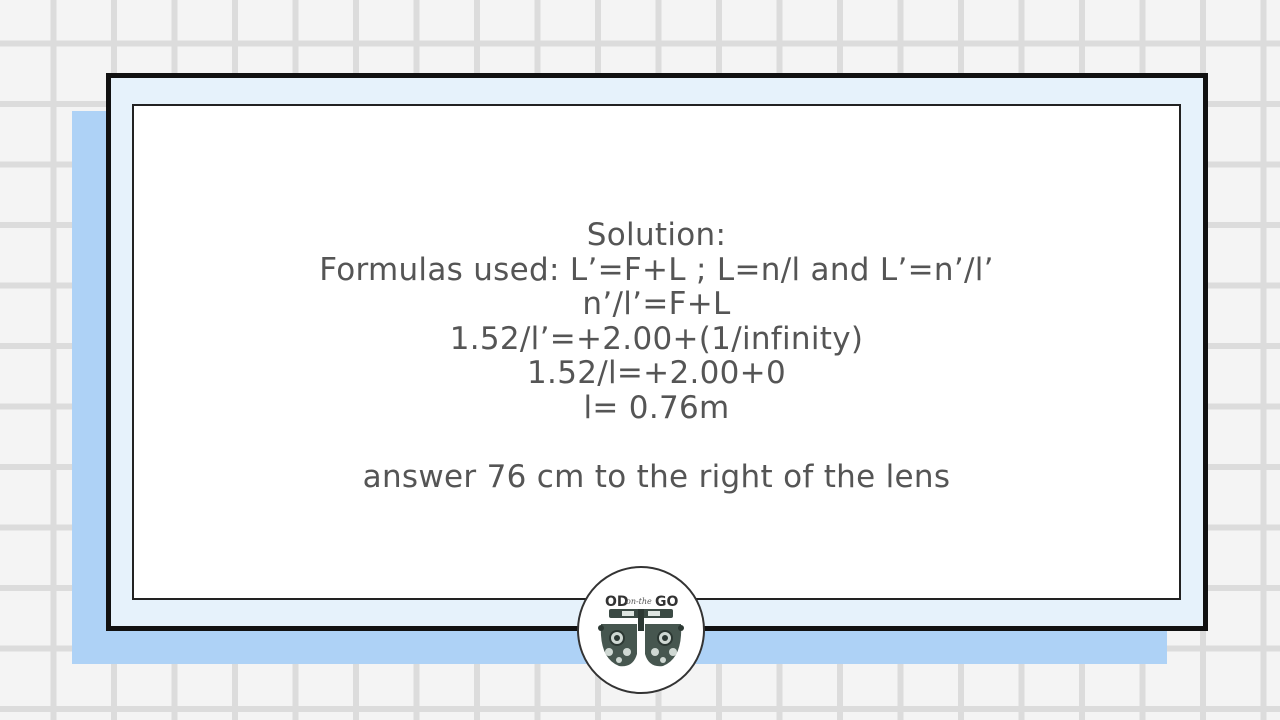 The width and height of the screenshot is (1280, 720). Describe the element at coordinates (617, 602) in the screenshot. I see `logo-text-od: OD` at that location.